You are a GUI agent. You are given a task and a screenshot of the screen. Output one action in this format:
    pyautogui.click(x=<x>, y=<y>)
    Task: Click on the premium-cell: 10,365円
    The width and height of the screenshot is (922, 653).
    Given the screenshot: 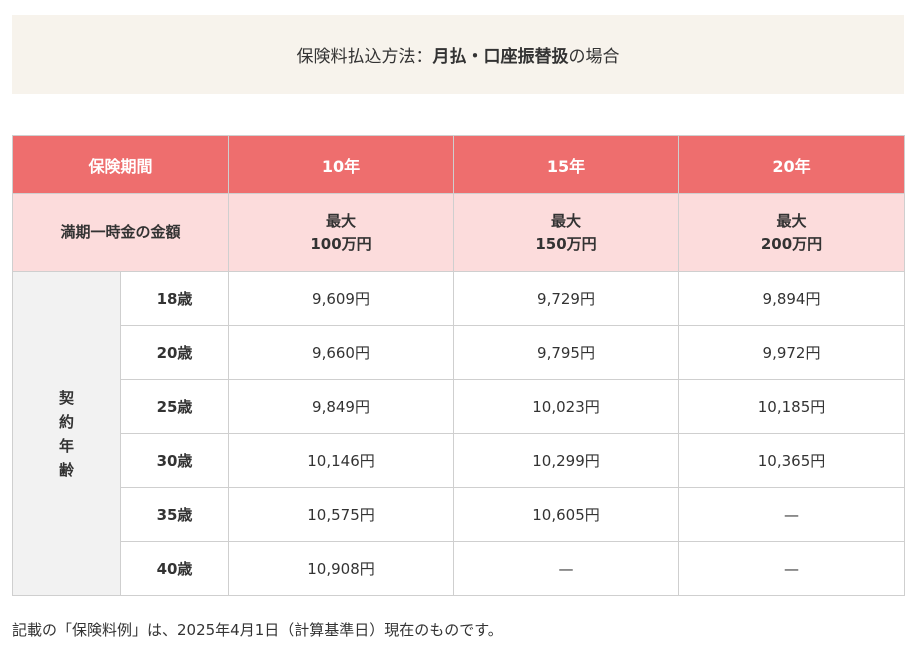 What is the action you would take?
    pyautogui.click(x=792, y=460)
    